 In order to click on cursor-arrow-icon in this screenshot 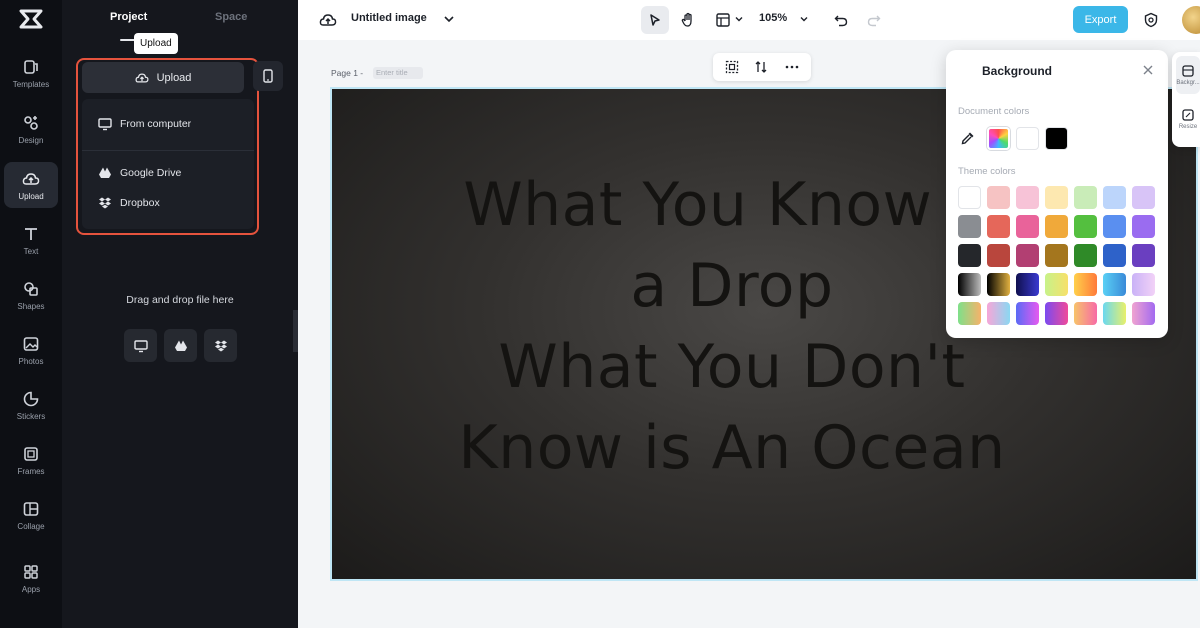, I will do `click(655, 20)`.